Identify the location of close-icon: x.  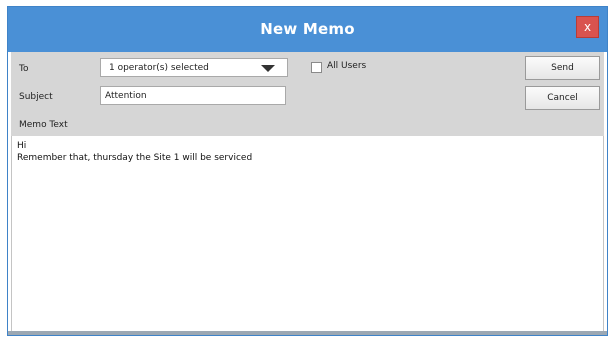
(587, 27).